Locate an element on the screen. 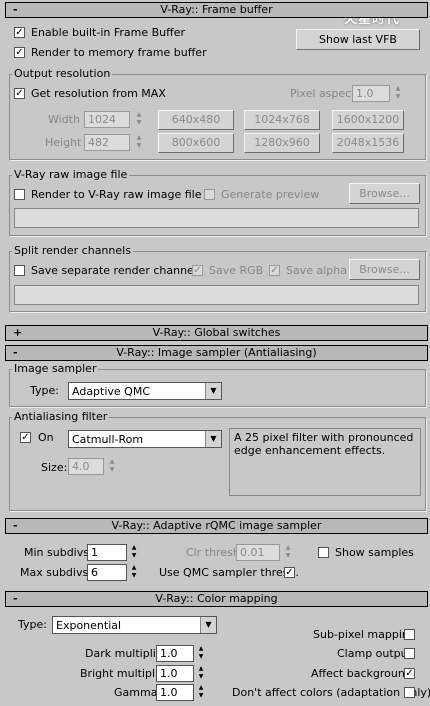 The height and width of the screenshot is (706, 430). preset-800x600-button: 800x600 is located at coordinates (196, 143).